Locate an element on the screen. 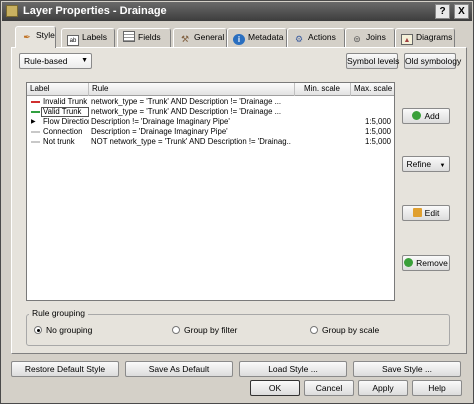 Image resolution: width=474 pixels, height=404 pixels. rule-label: Connection is located at coordinates (63, 131).